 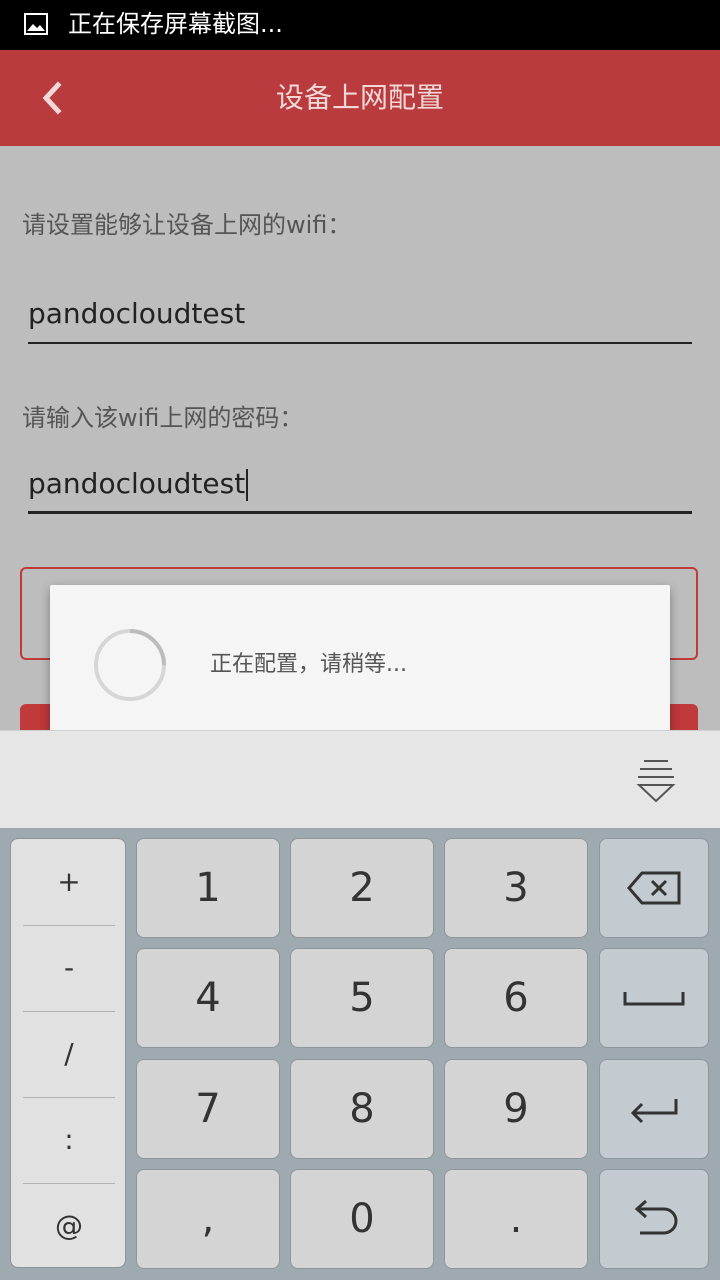 I want to click on space-key, so click(x=654, y=998).